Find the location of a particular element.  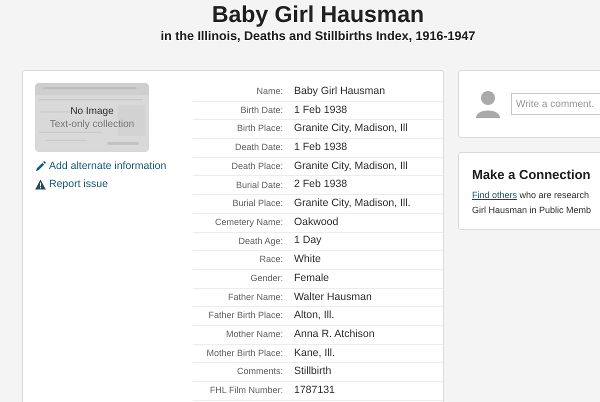

field-label: Burial Date: is located at coordinates (258, 185).